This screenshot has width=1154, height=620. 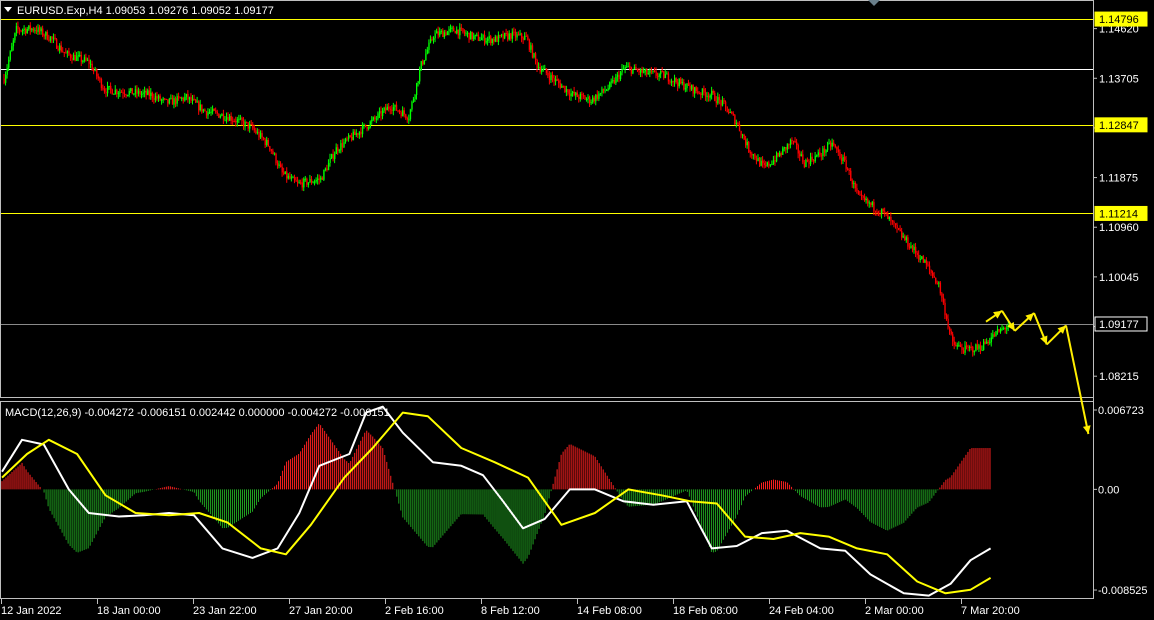 I want to click on price-tick-label: 1.13705, so click(x=1119, y=79).